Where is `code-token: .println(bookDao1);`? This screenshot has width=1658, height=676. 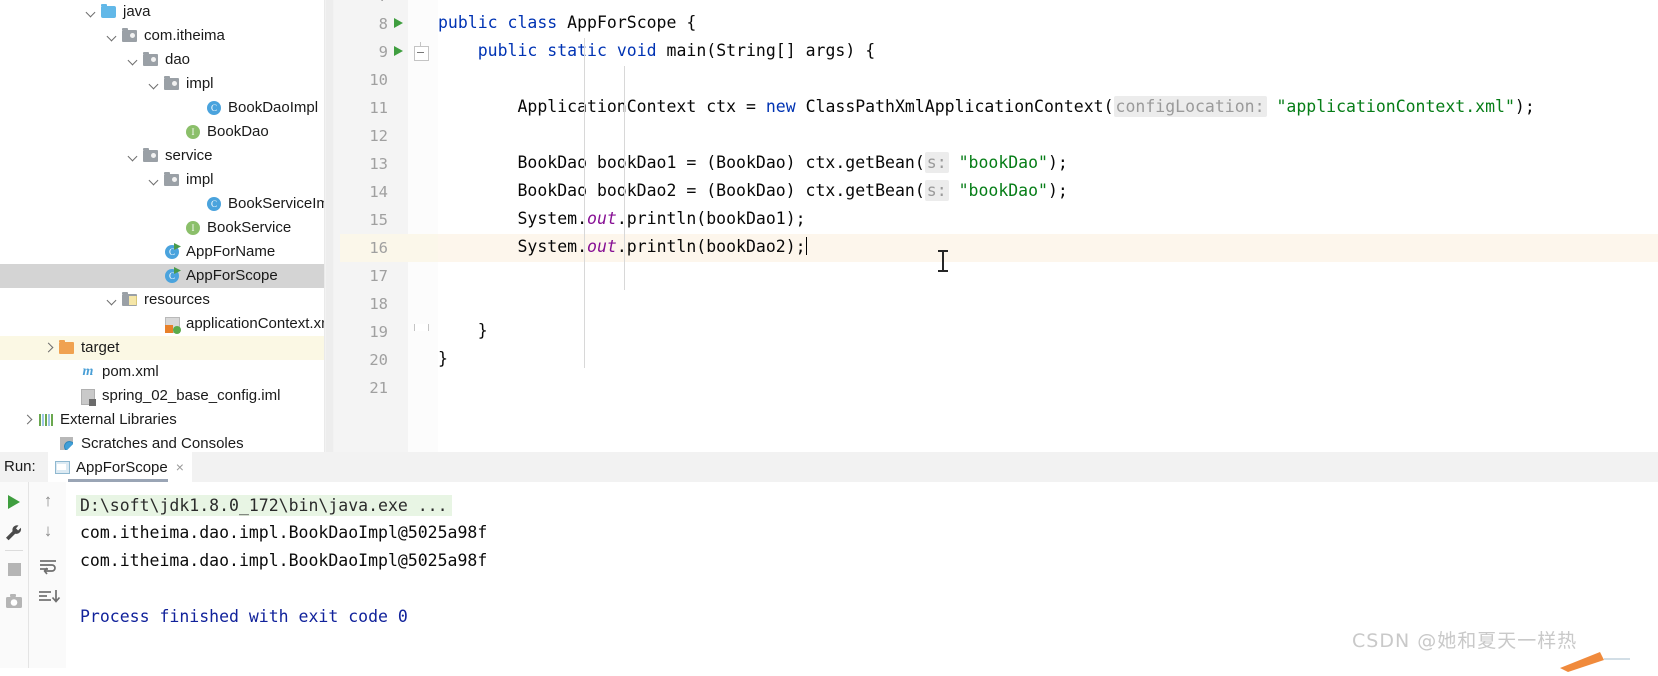 code-token: .println(bookDao1); is located at coordinates (711, 218).